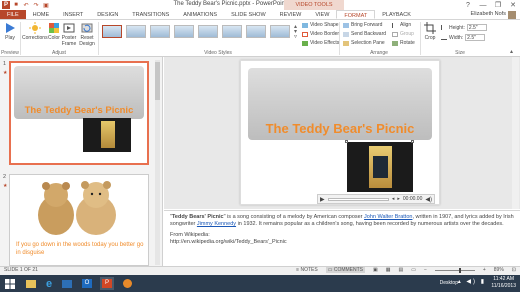 The width and height of the screenshot is (520, 292). What do you see at coordinates (67, 283) in the screenshot?
I see `app-icon` at bounding box center [67, 283].